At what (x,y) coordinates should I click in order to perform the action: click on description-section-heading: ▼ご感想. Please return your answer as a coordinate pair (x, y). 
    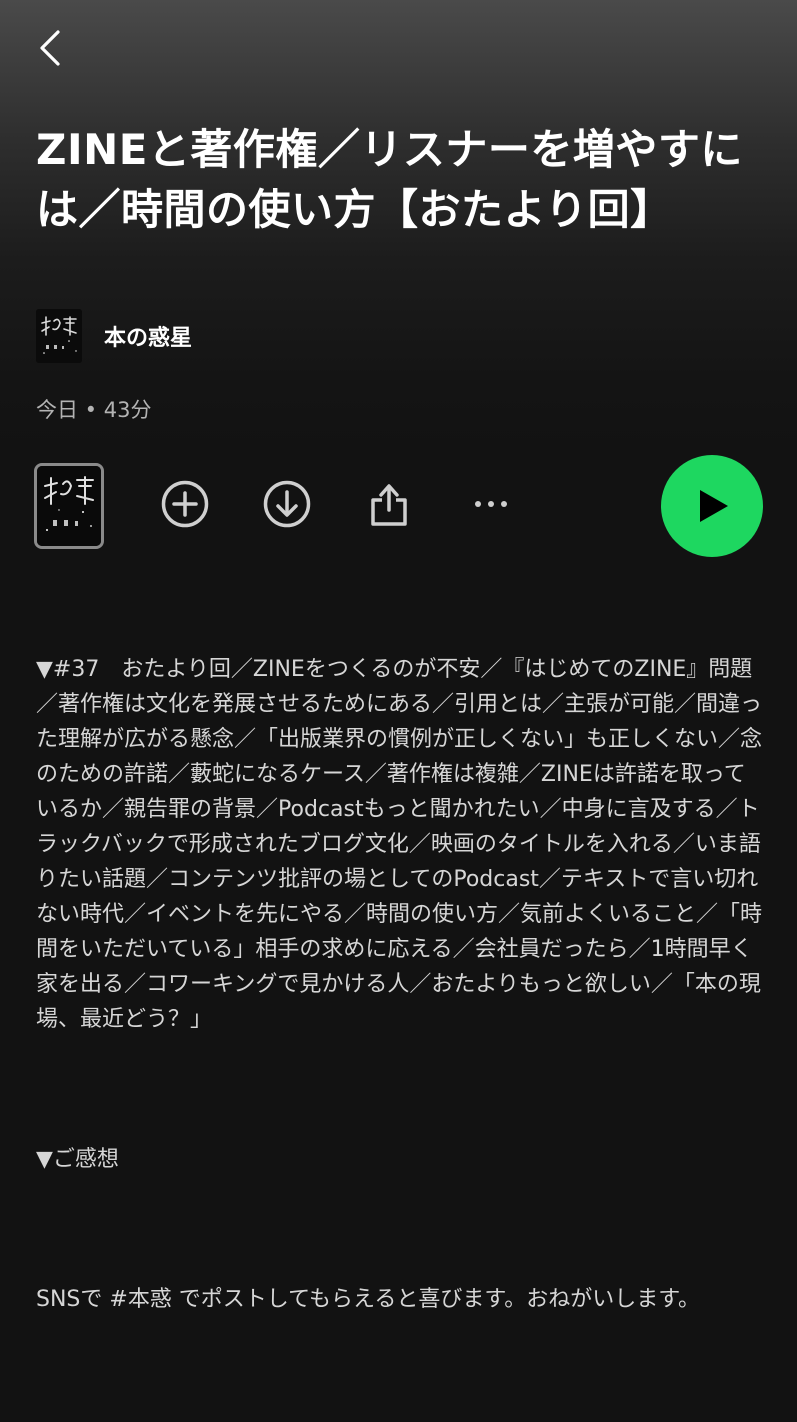
    Looking at the image, I should click on (77, 1159).